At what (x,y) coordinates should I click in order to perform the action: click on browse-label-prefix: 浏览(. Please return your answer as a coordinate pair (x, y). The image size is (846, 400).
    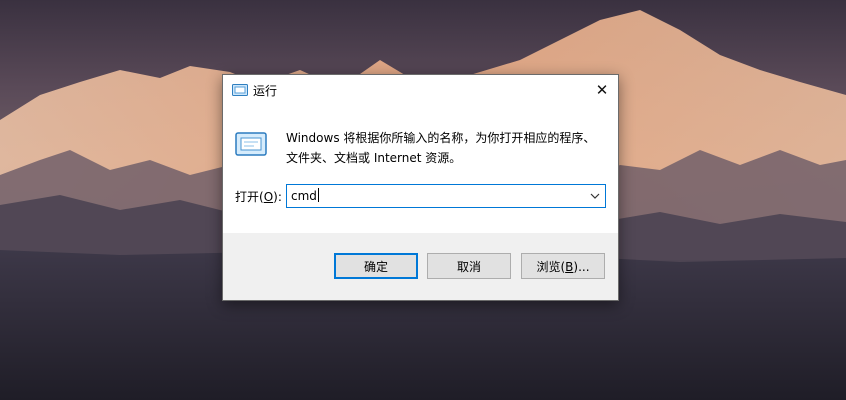
    Looking at the image, I should click on (551, 266).